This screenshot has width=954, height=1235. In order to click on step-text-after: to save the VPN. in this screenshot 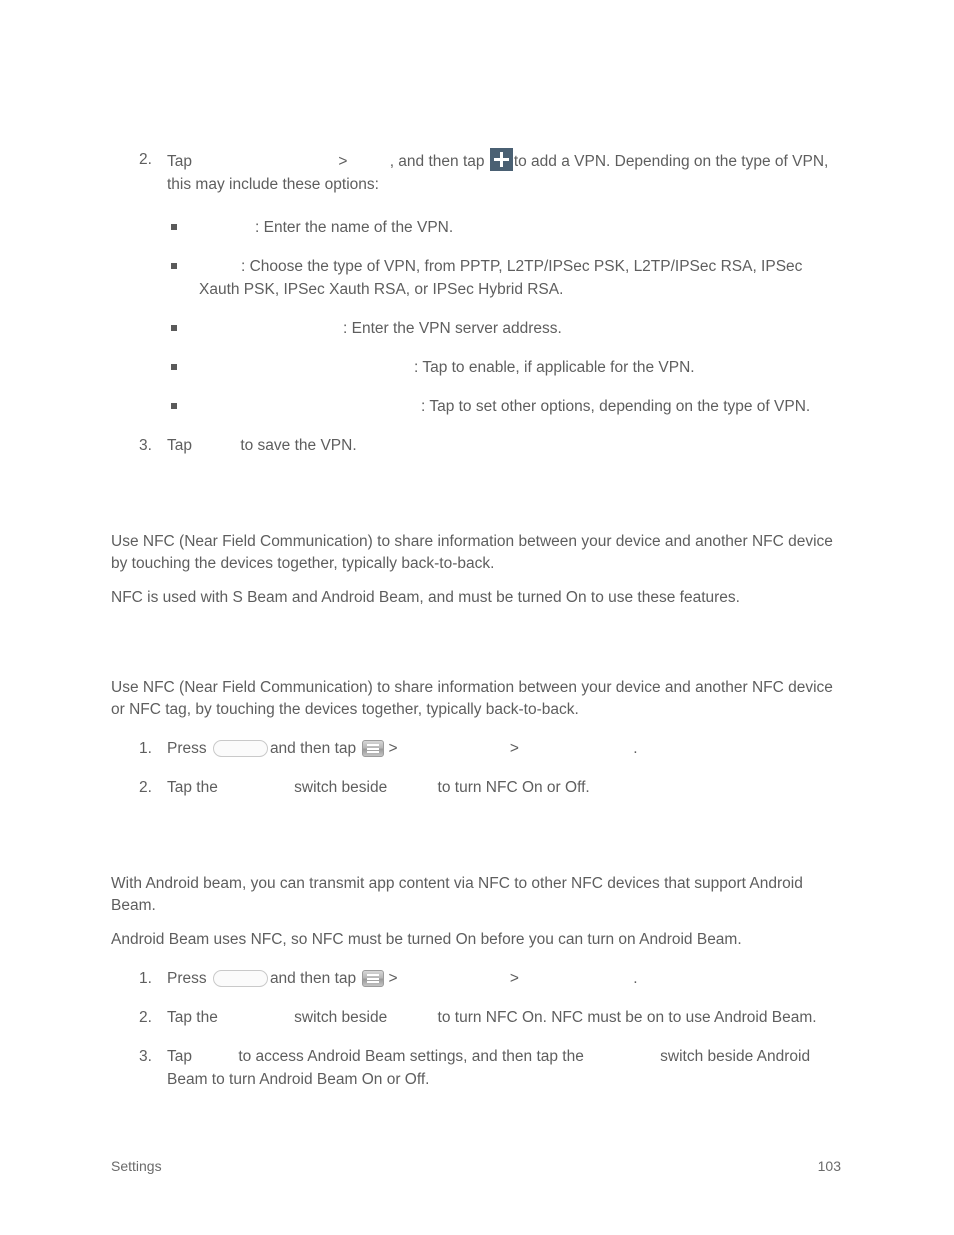, I will do `click(298, 445)`.